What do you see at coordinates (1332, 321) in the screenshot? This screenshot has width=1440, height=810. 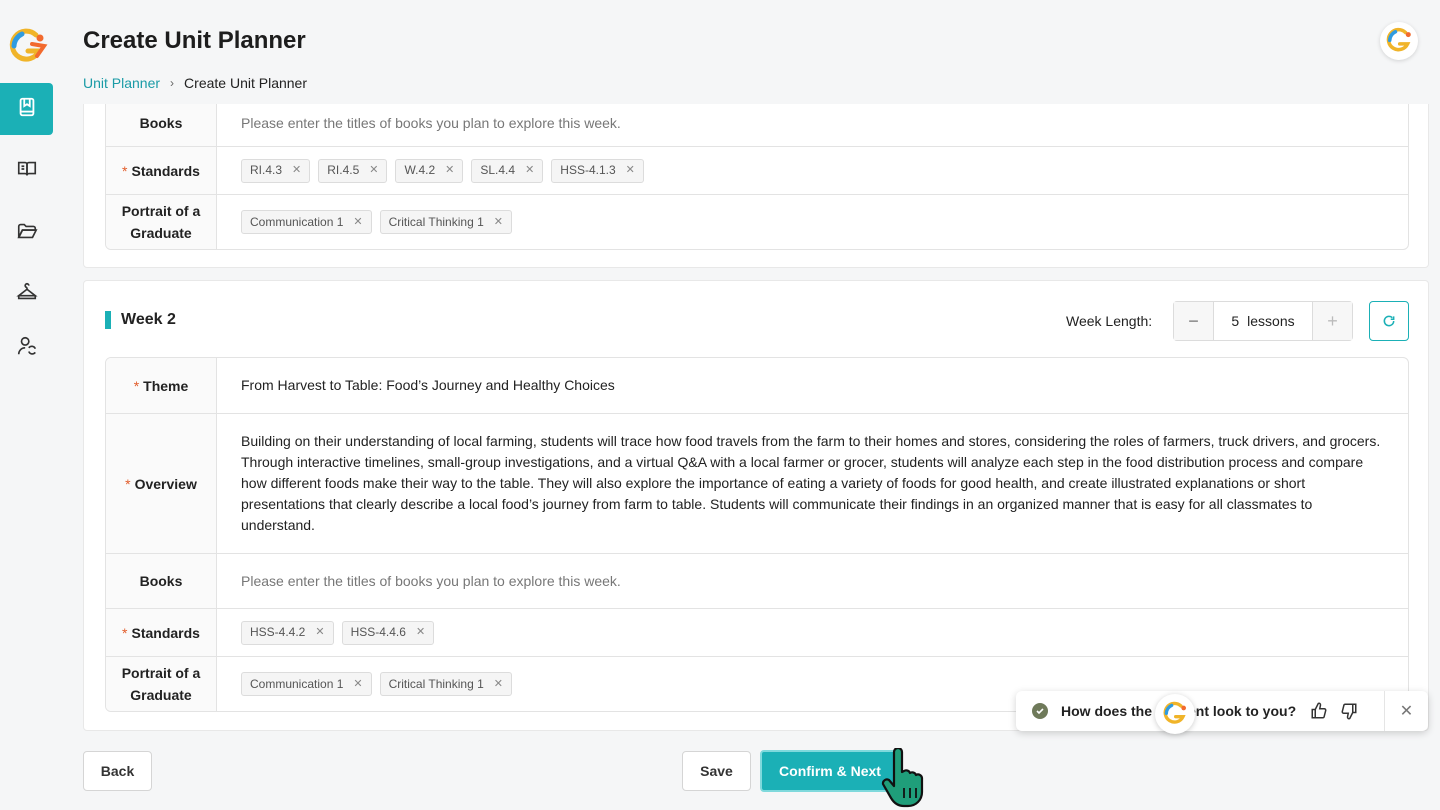 I see `increase-lessons-button: +` at bounding box center [1332, 321].